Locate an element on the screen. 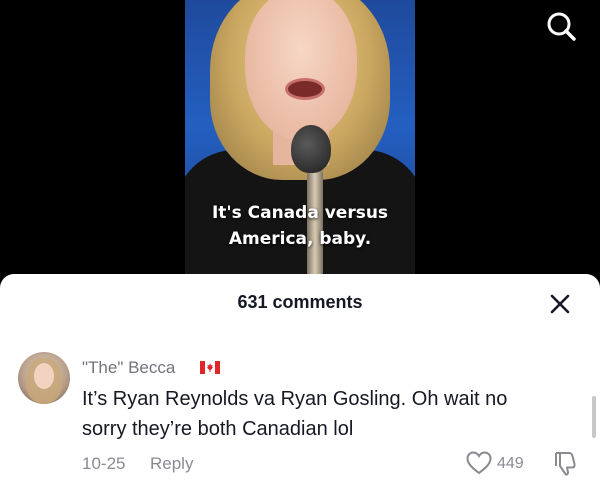 This screenshot has width=600, height=487. comment-date: 10-25 is located at coordinates (104, 463).